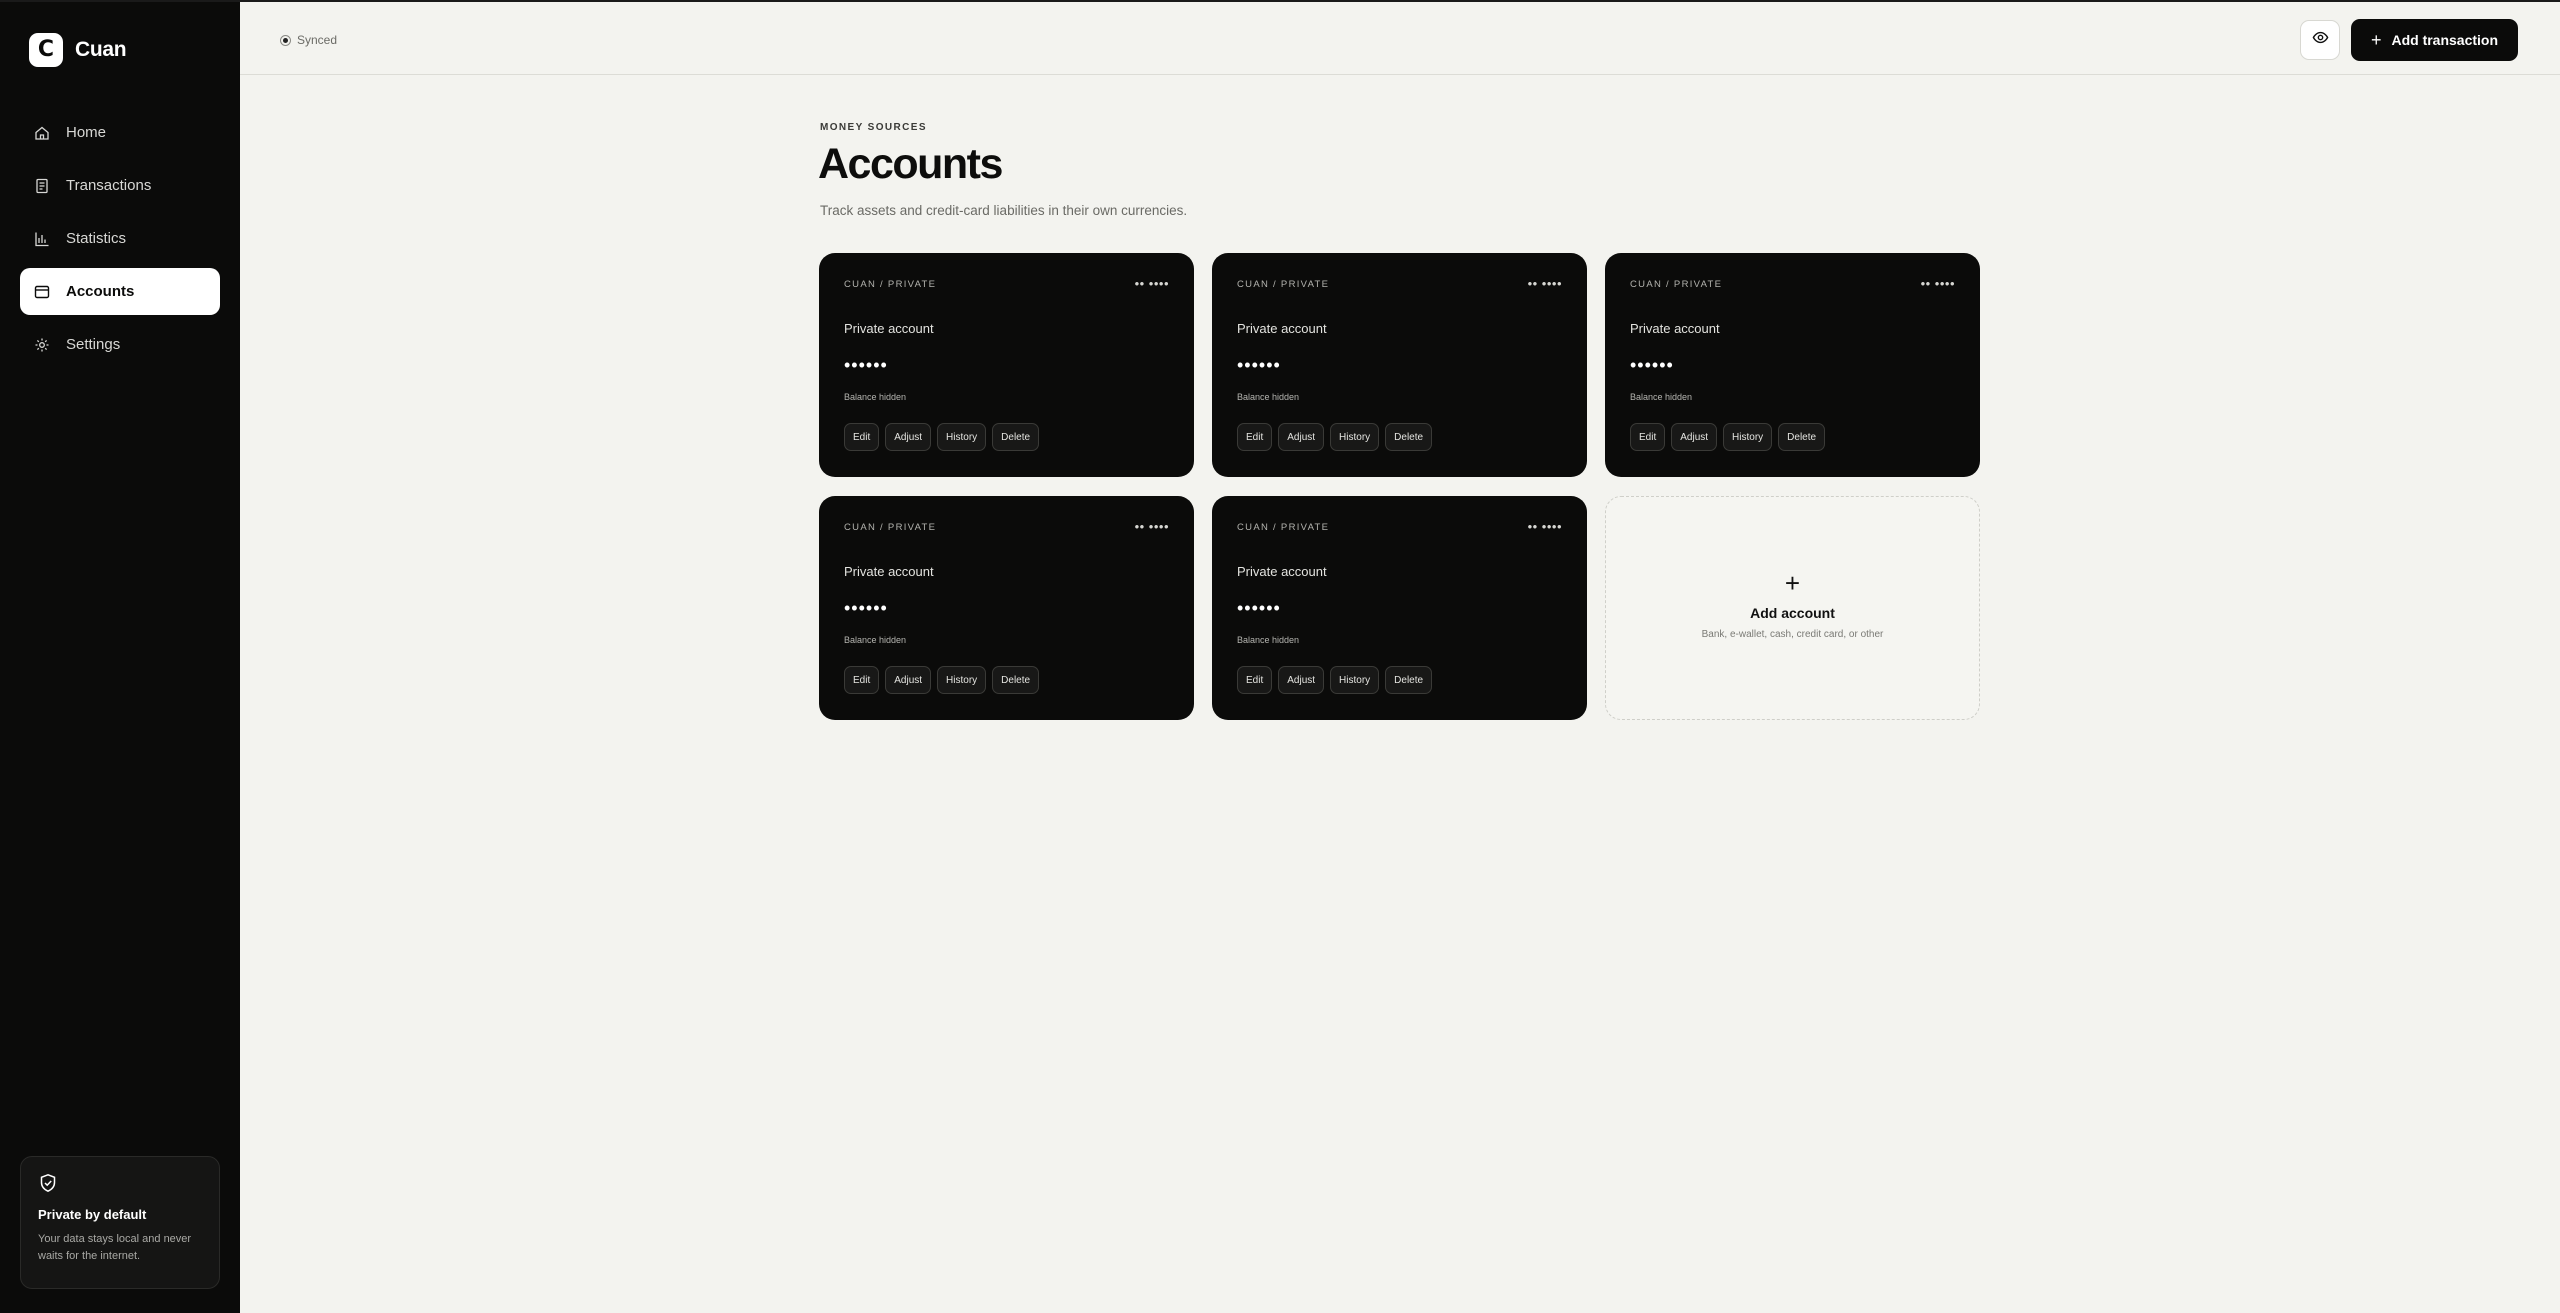 Image resolution: width=2560 pixels, height=1313 pixels. Describe the element at coordinates (86, 132) in the screenshot. I see `sidebar-item-label: Home` at that location.